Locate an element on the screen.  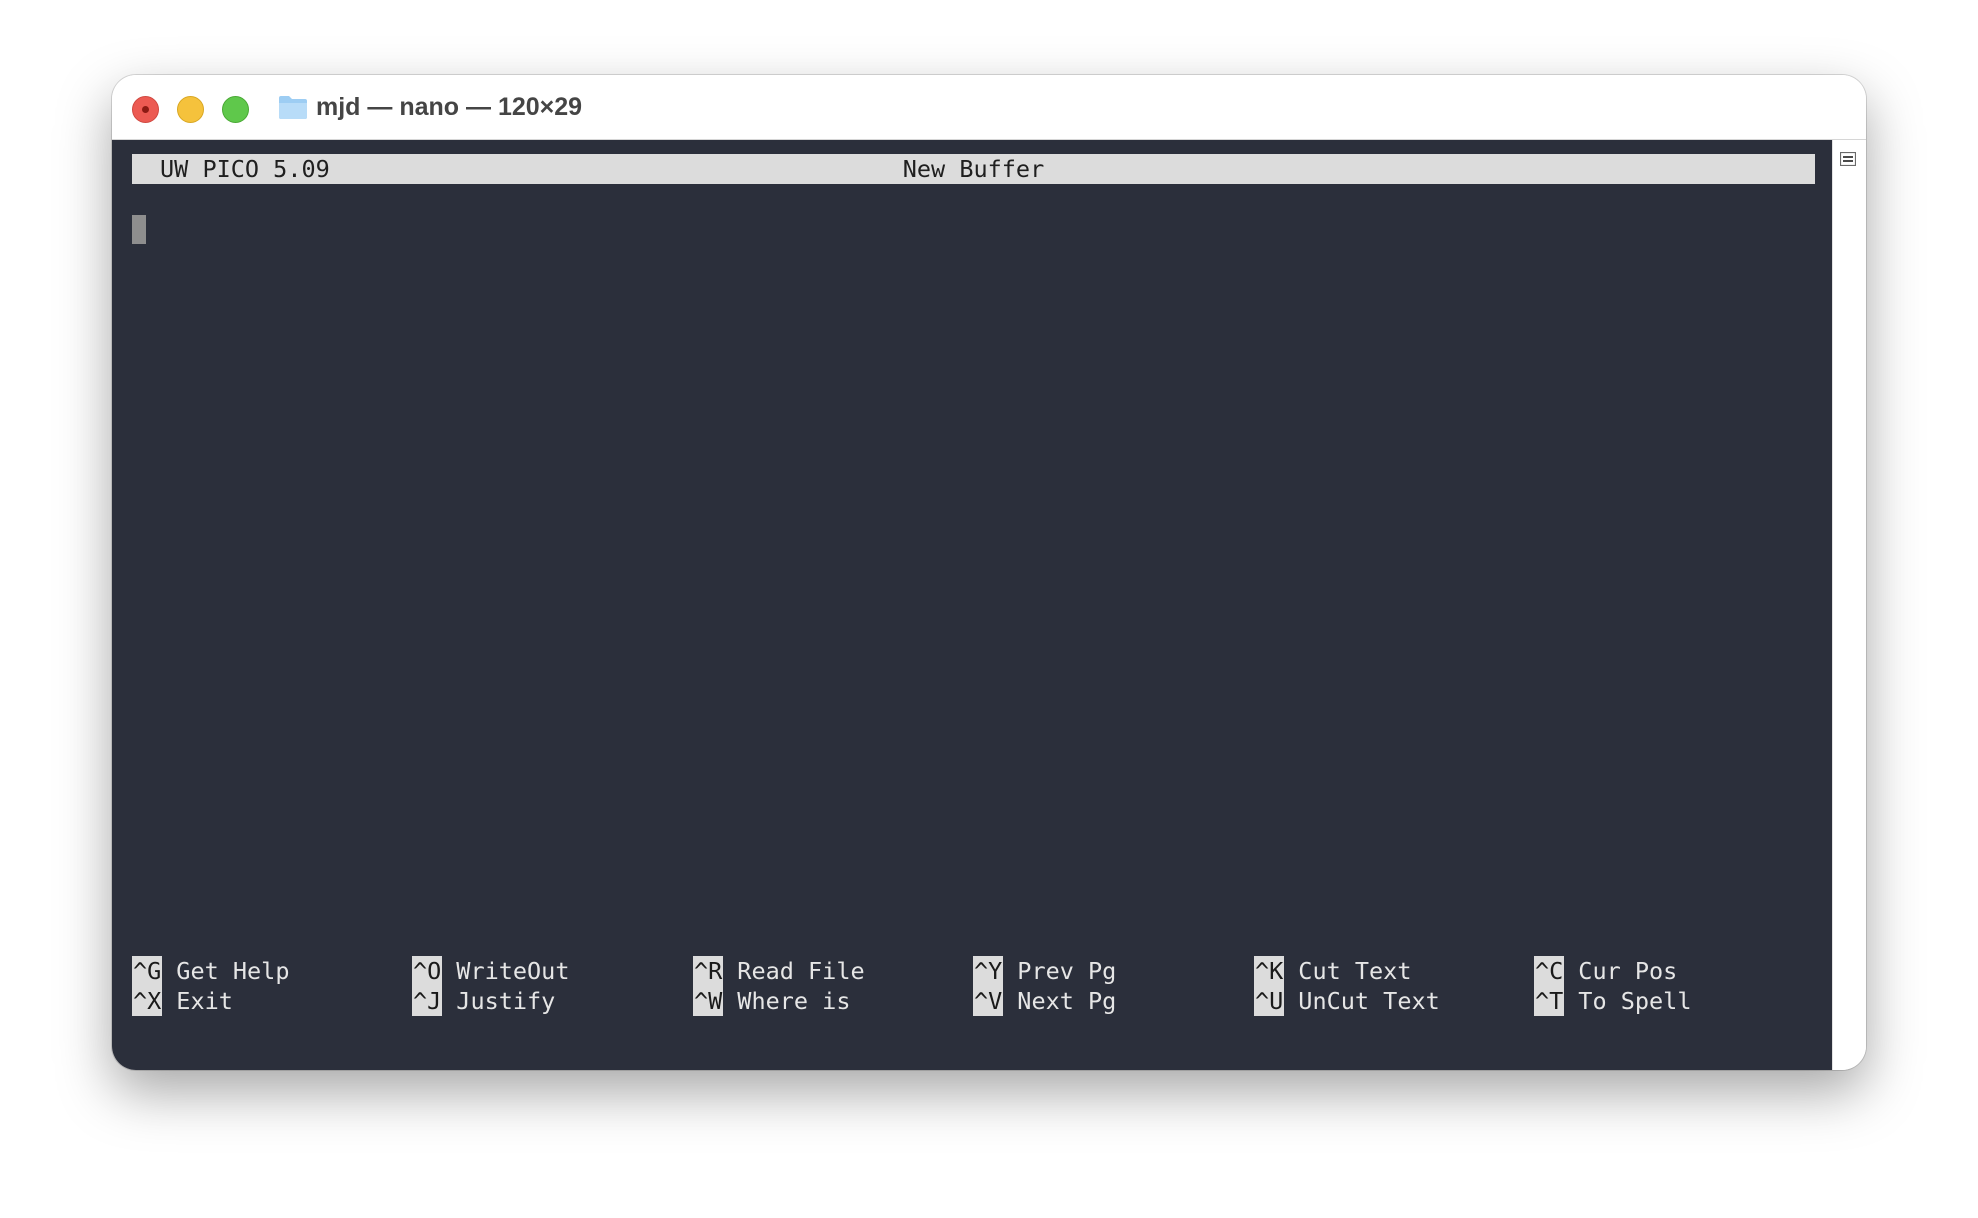
text-cursor is located at coordinates (139, 229).